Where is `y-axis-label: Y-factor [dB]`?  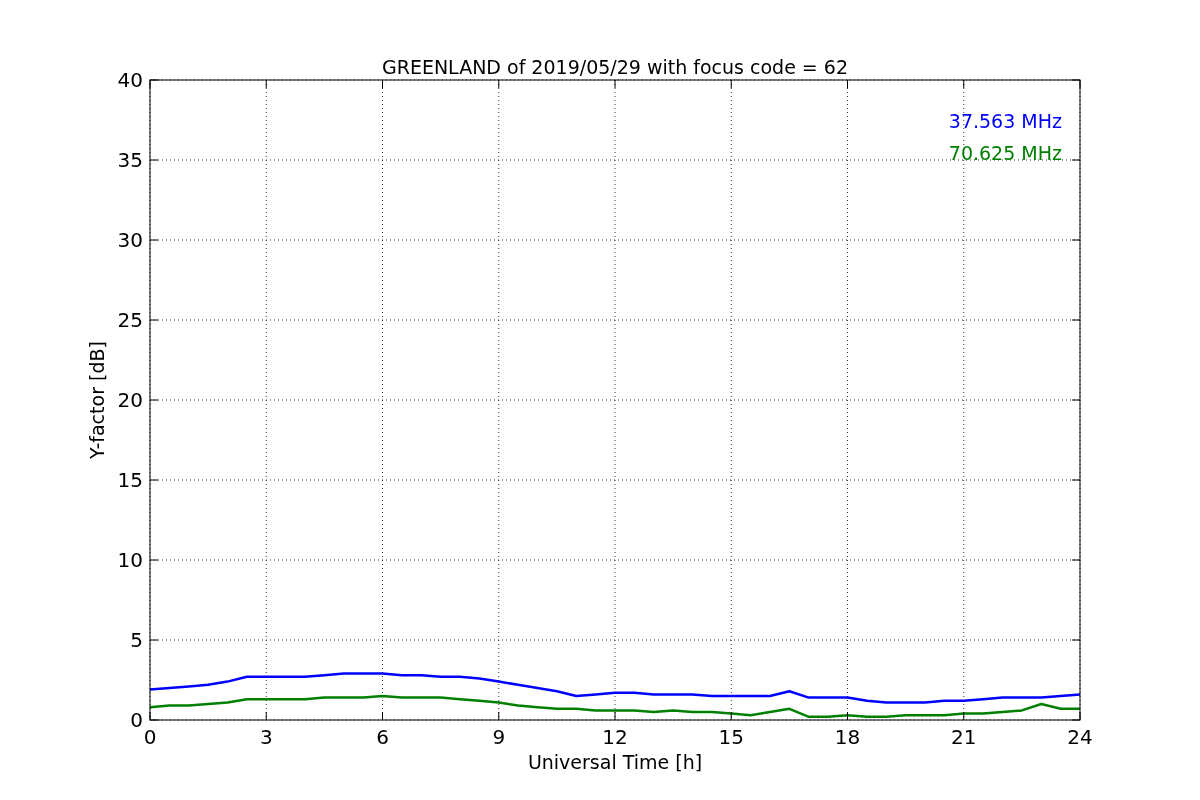
y-axis-label: Y-factor [dB] is located at coordinates (97, 400).